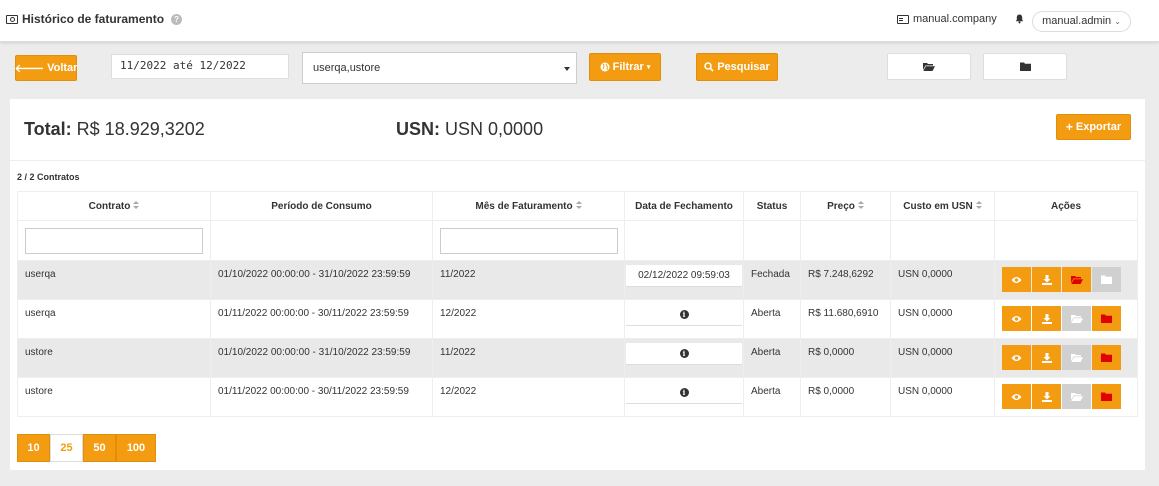  Describe the element at coordinates (1069, 127) in the screenshot. I see `plus-icon: +` at that location.